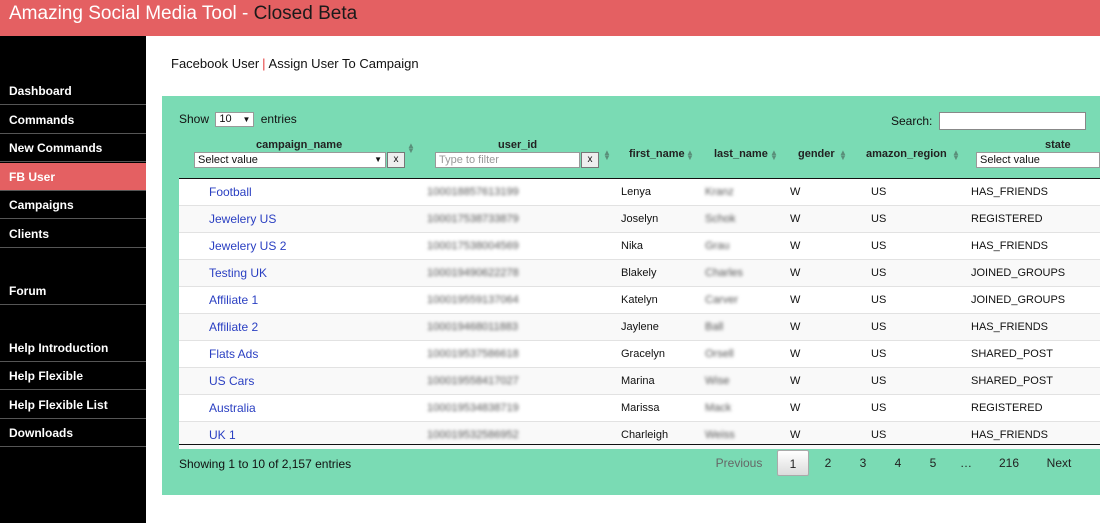  What do you see at coordinates (517, 145) in the screenshot?
I see `column-header-user-id: user_id` at bounding box center [517, 145].